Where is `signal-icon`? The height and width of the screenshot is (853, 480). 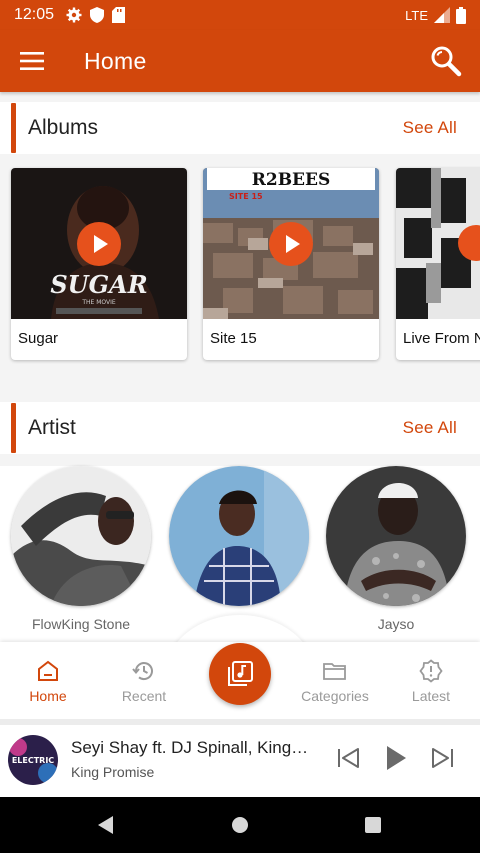 signal-icon is located at coordinates (442, 15).